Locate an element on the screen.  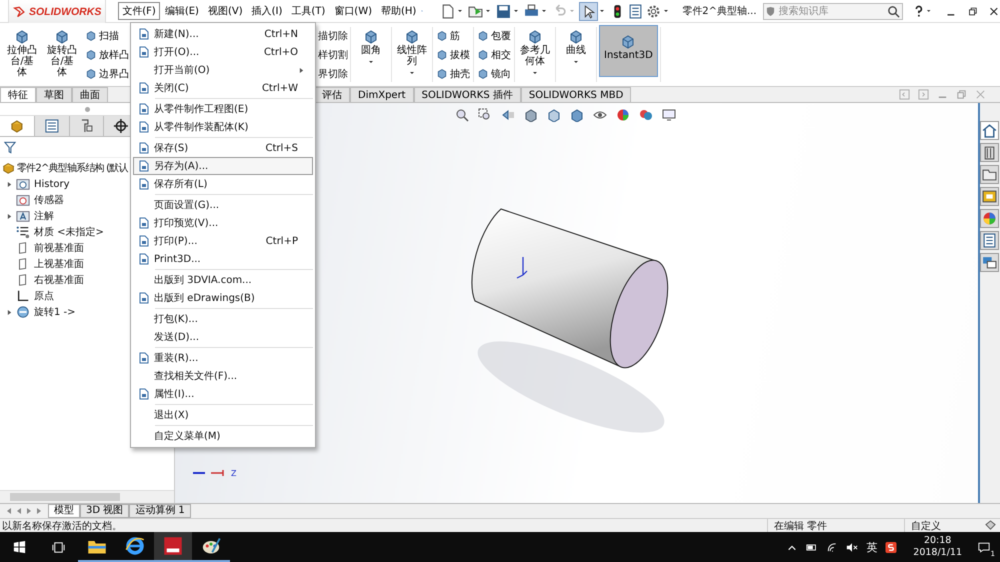
volume-muted-icon is located at coordinates (852, 547).